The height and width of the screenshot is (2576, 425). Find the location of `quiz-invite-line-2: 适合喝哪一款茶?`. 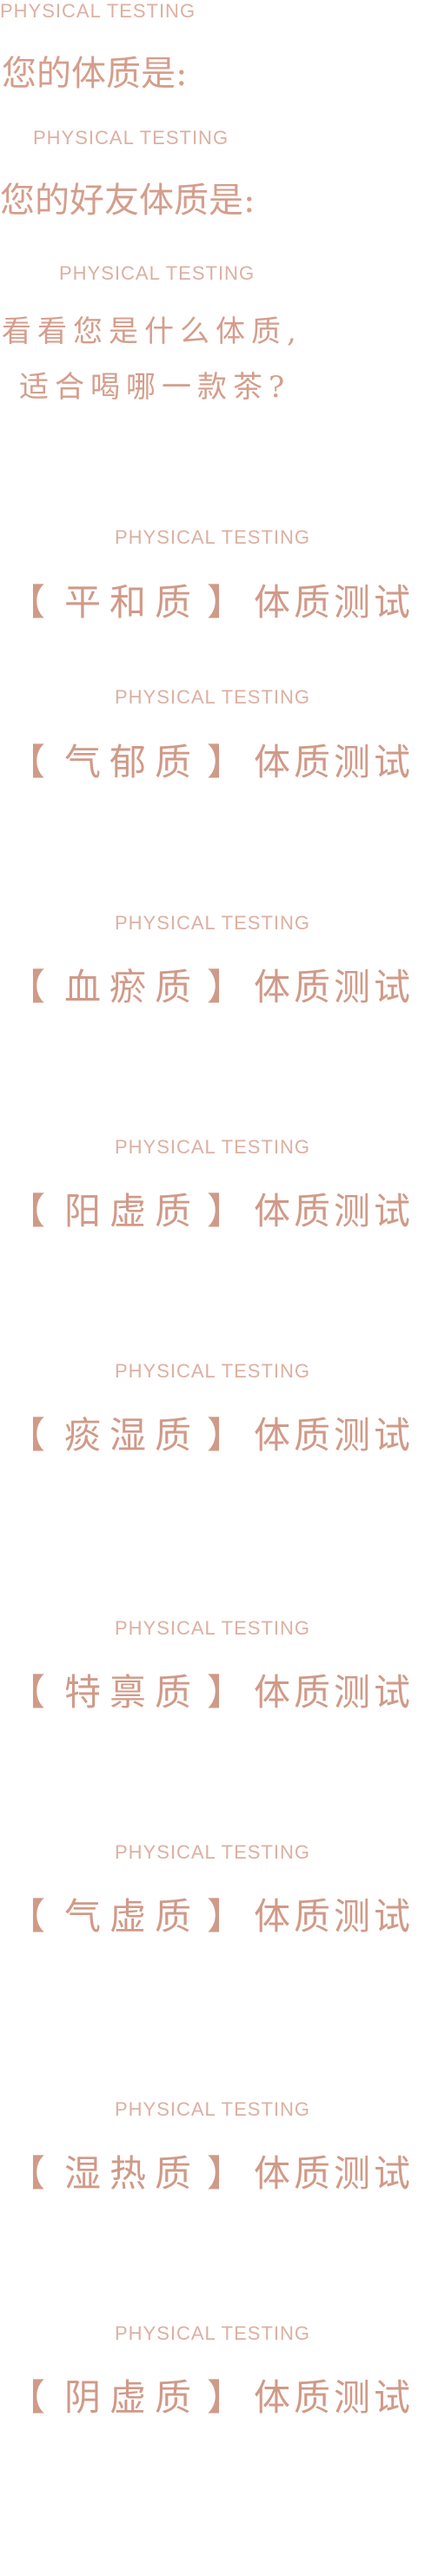

quiz-invite-line-2: 适合喝哪一款茶? is located at coordinates (155, 387).